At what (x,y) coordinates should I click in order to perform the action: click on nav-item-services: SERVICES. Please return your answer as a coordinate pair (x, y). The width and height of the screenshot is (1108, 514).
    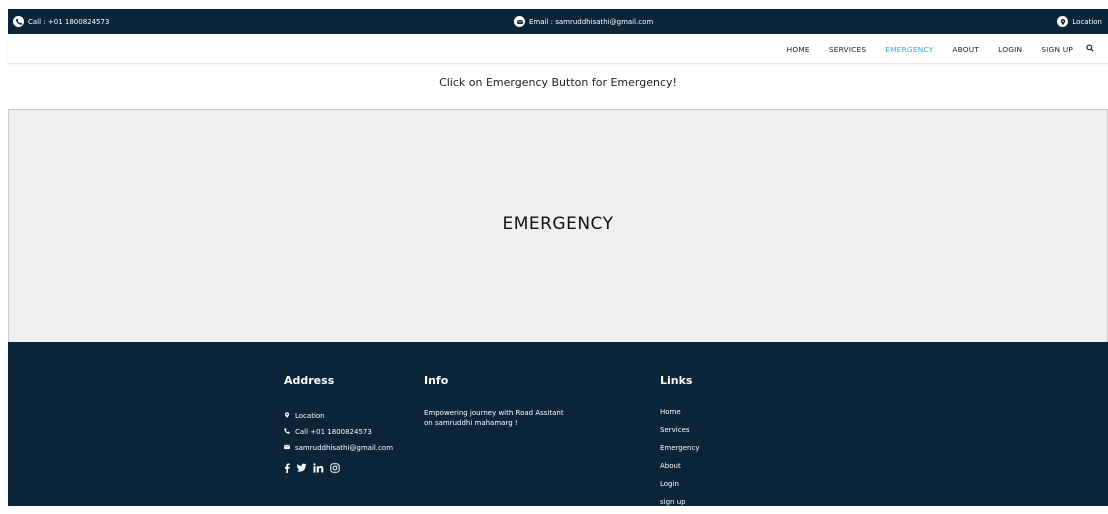
    Looking at the image, I should click on (847, 49).